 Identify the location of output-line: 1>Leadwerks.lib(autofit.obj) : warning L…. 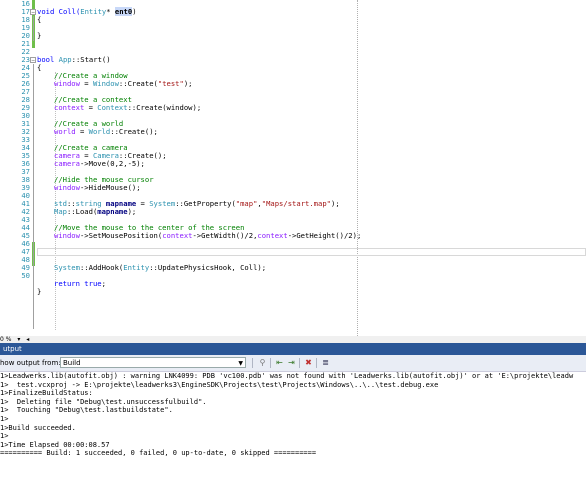
(287, 376).